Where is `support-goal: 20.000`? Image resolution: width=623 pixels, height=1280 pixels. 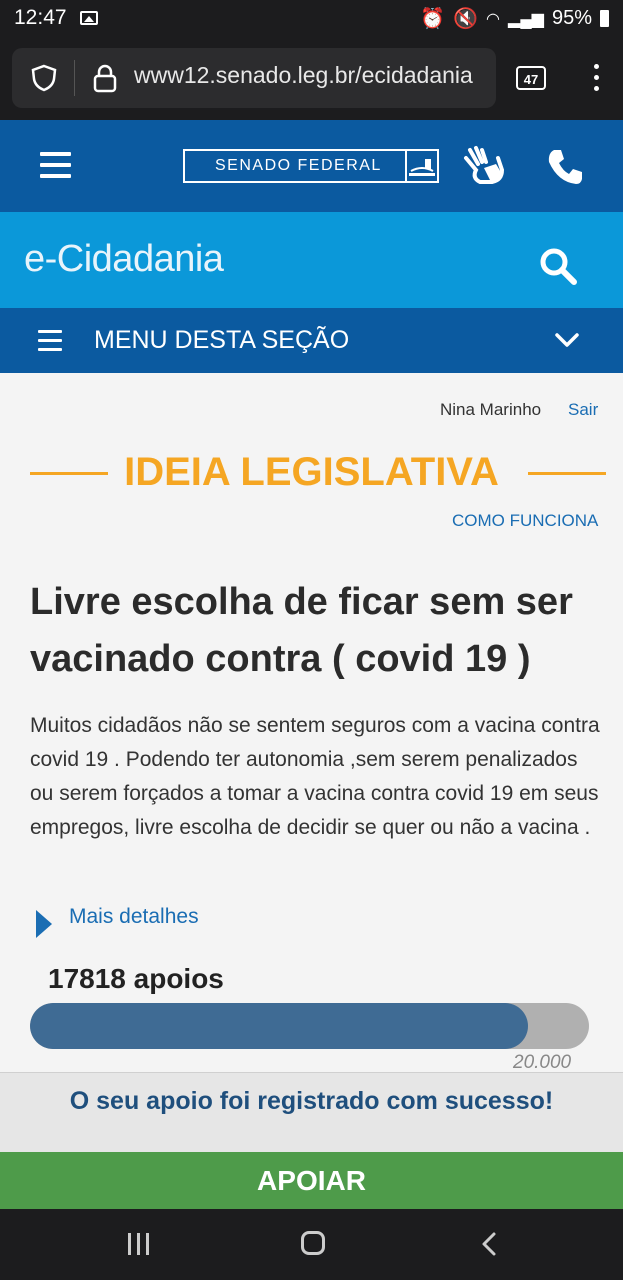 support-goal: 20.000 is located at coordinates (542, 1062).